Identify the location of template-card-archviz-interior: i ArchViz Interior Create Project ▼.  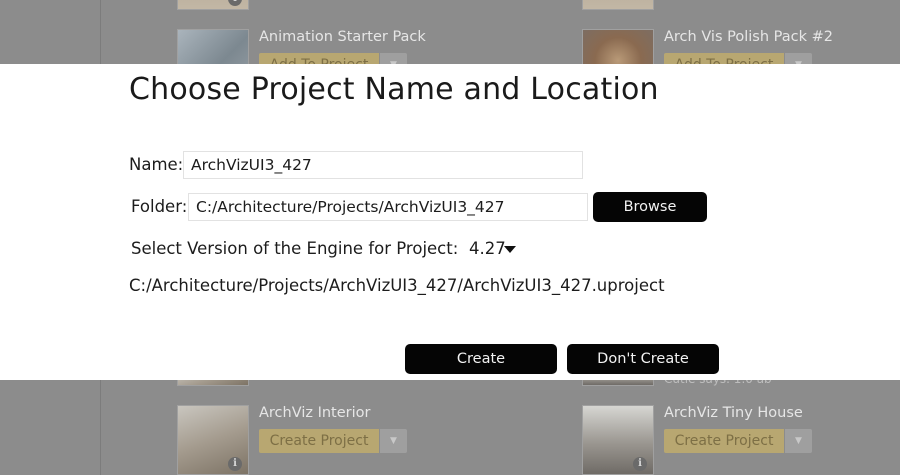
(337, 440).